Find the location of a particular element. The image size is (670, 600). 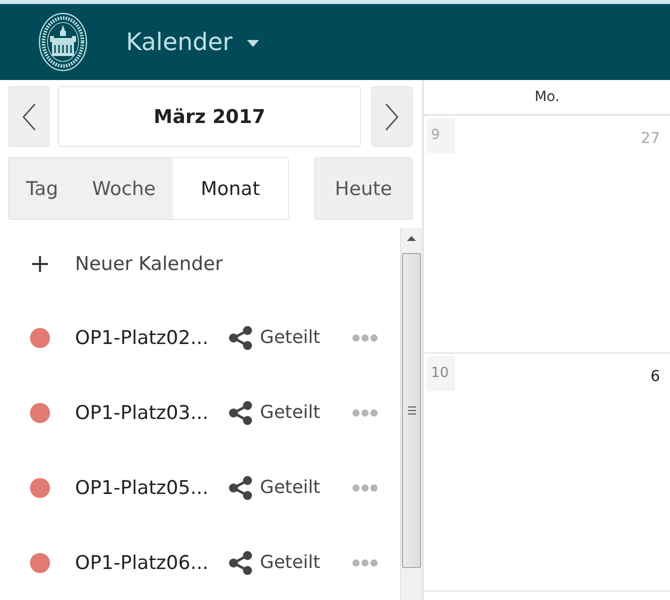

grip-icon is located at coordinates (412, 410).